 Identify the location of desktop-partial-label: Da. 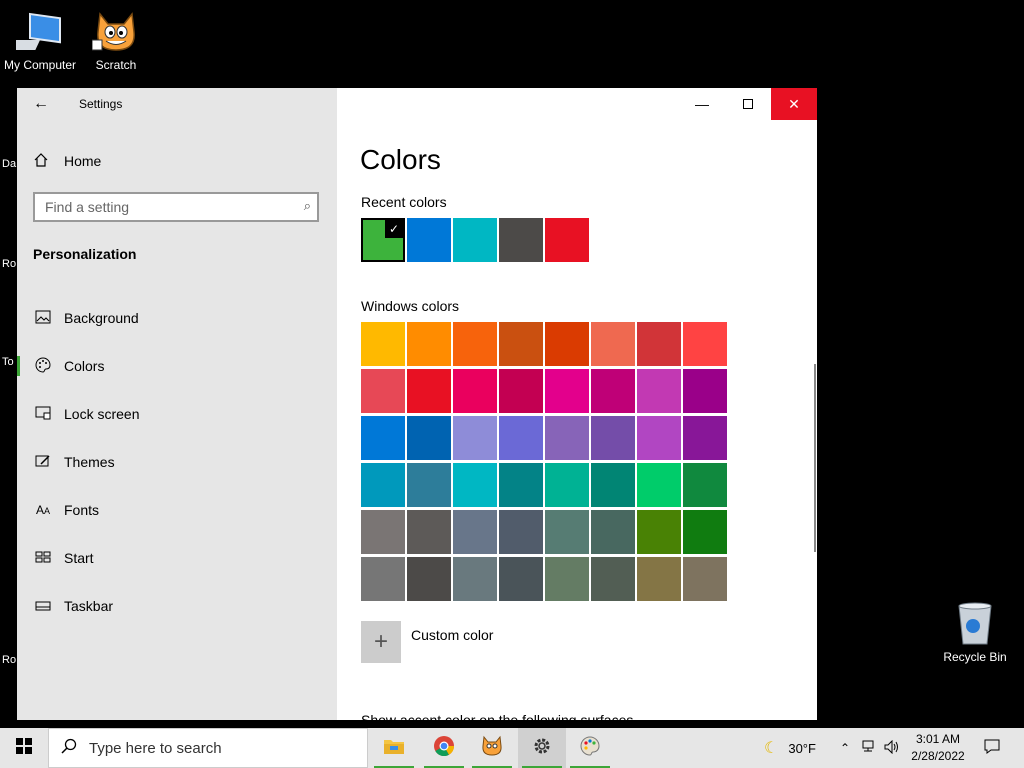
(9, 164).